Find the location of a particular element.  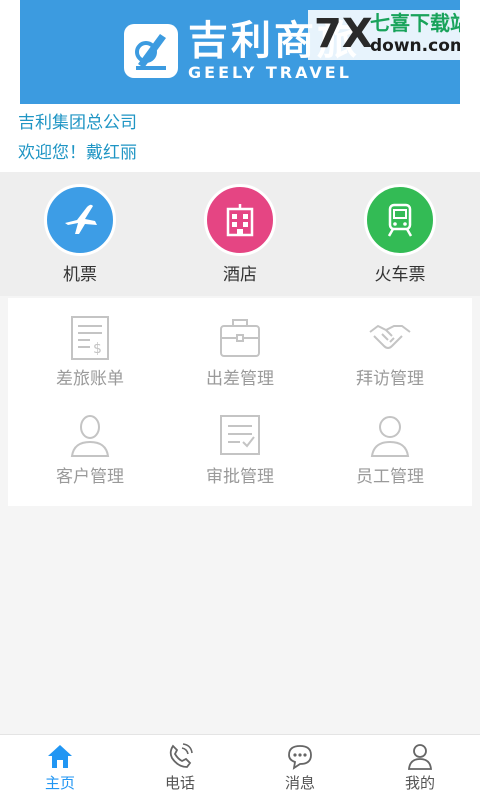

nav-messages: 消息 is located at coordinates (300, 767).